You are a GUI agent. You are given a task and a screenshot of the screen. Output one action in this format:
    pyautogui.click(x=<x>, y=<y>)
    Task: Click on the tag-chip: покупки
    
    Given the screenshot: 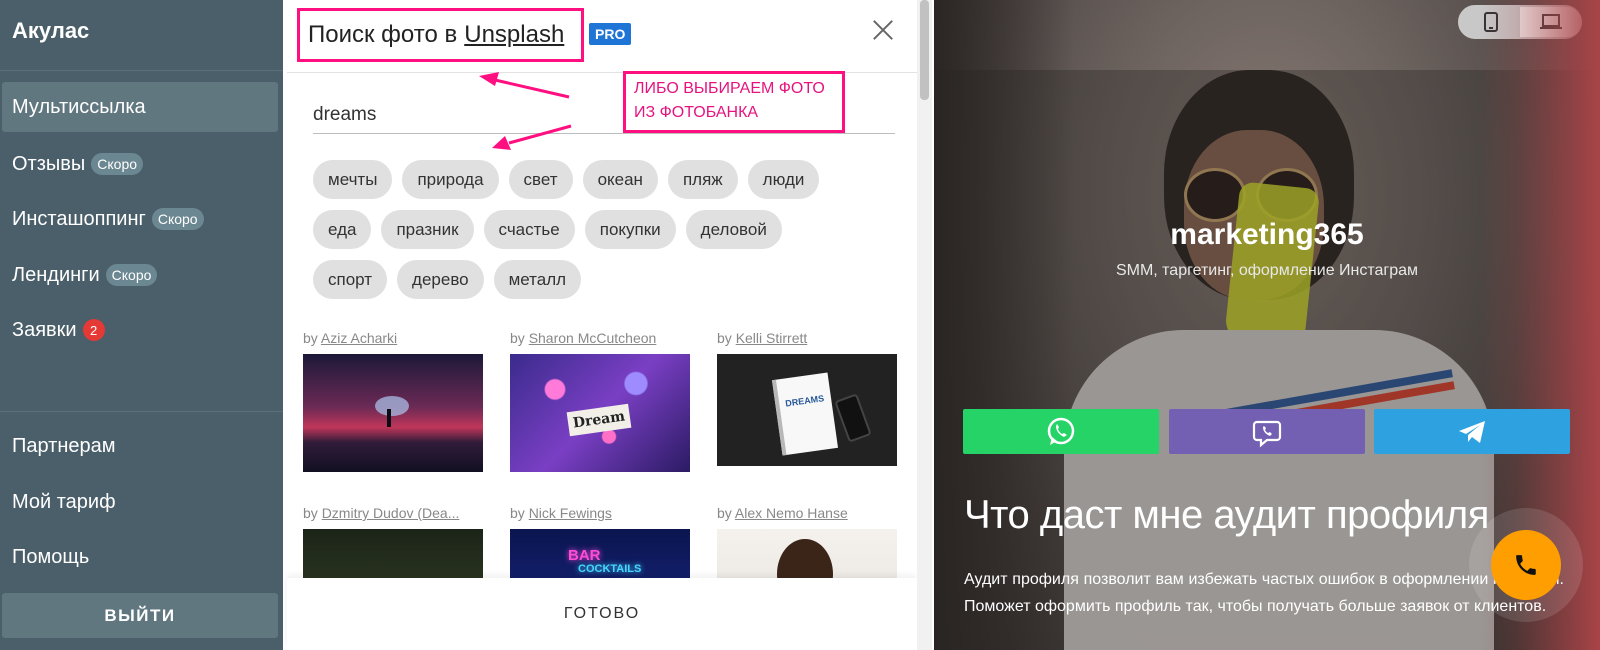 What is the action you would take?
    pyautogui.click(x=630, y=229)
    